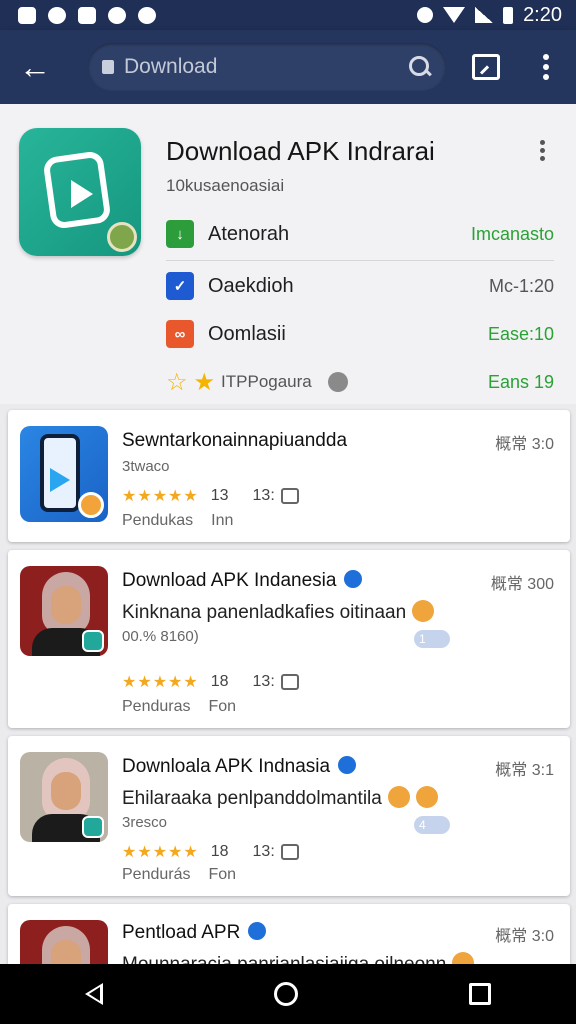  I want to click on divider, so click(360, 260).